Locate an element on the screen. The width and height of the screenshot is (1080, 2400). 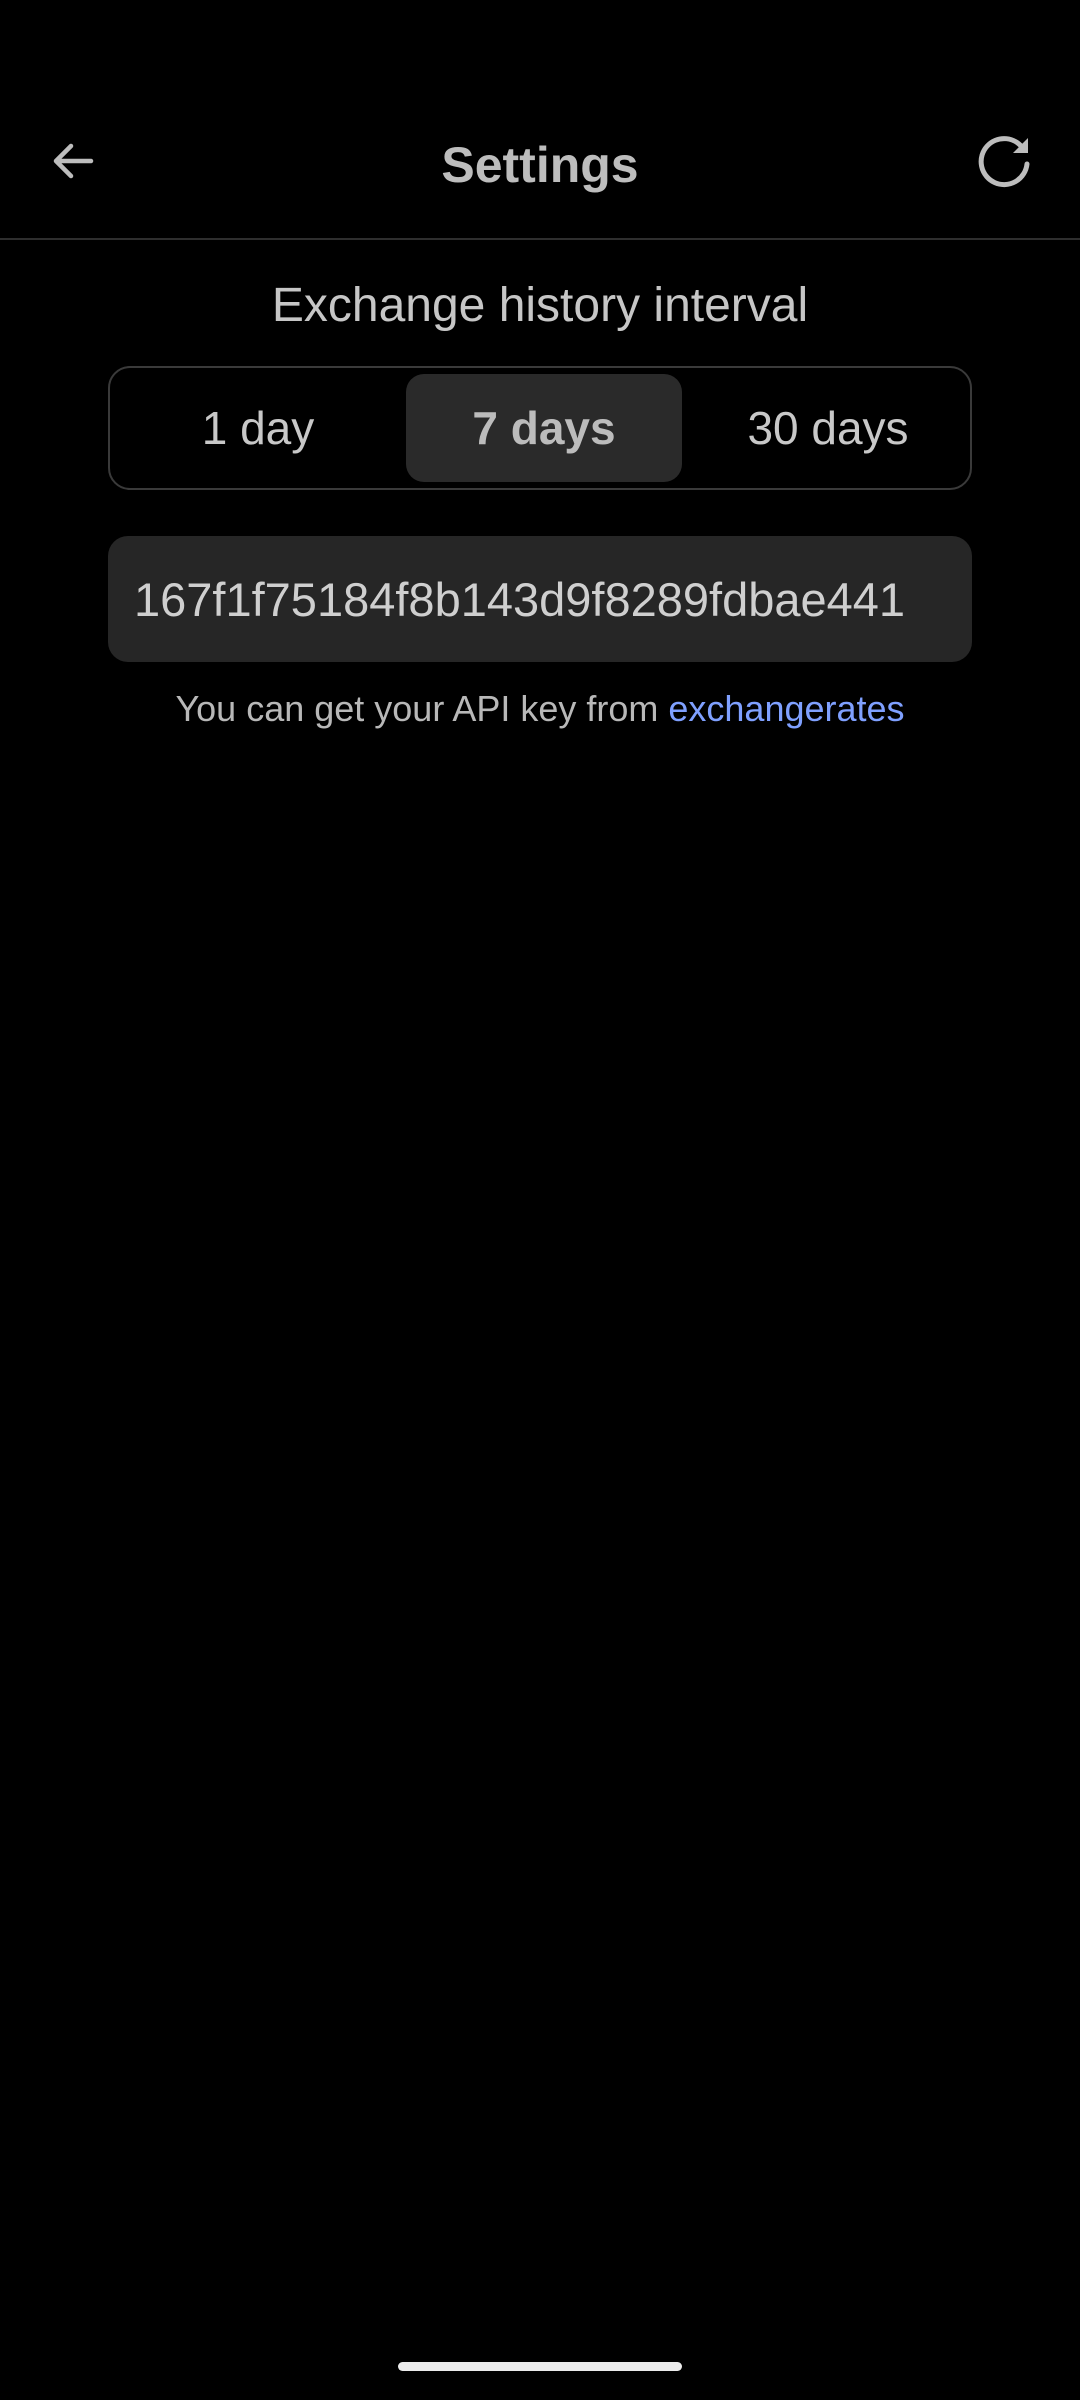
interval-option-30-days: 30 days is located at coordinates (828, 428).